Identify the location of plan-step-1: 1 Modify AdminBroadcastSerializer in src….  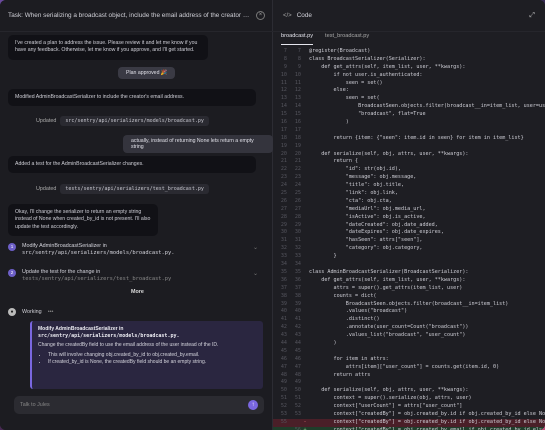
(136, 250).